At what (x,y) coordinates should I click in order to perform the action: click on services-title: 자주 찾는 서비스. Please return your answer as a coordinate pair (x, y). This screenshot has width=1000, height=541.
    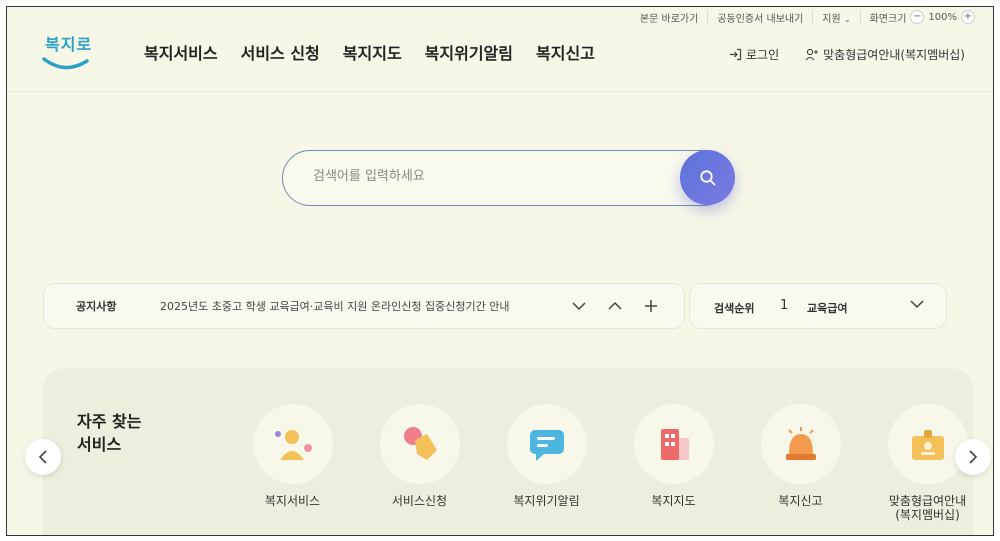
    Looking at the image, I should click on (109, 433).